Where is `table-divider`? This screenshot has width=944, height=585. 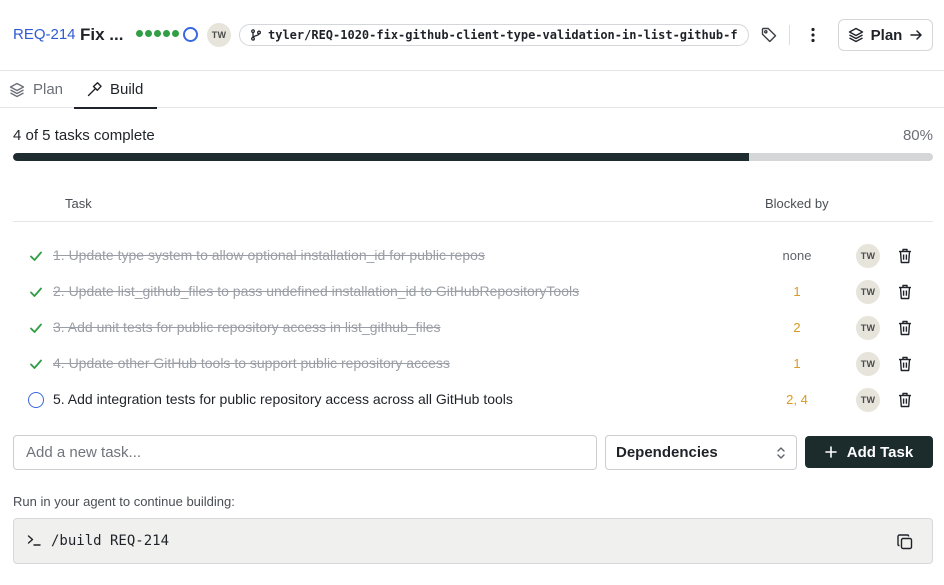
table-divider is located at coordinates (473, 221).